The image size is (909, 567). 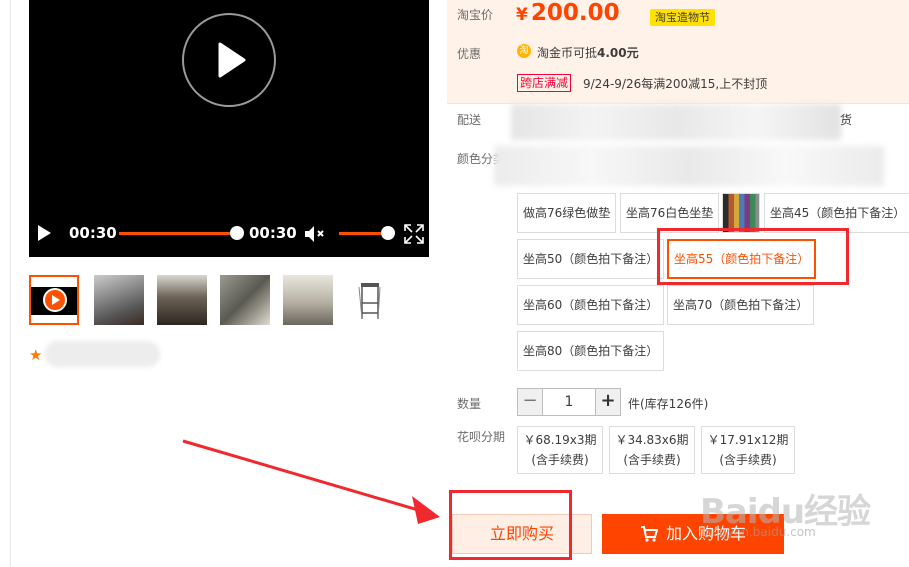 I want to click on big-play-button, so click(x=229, y=60).